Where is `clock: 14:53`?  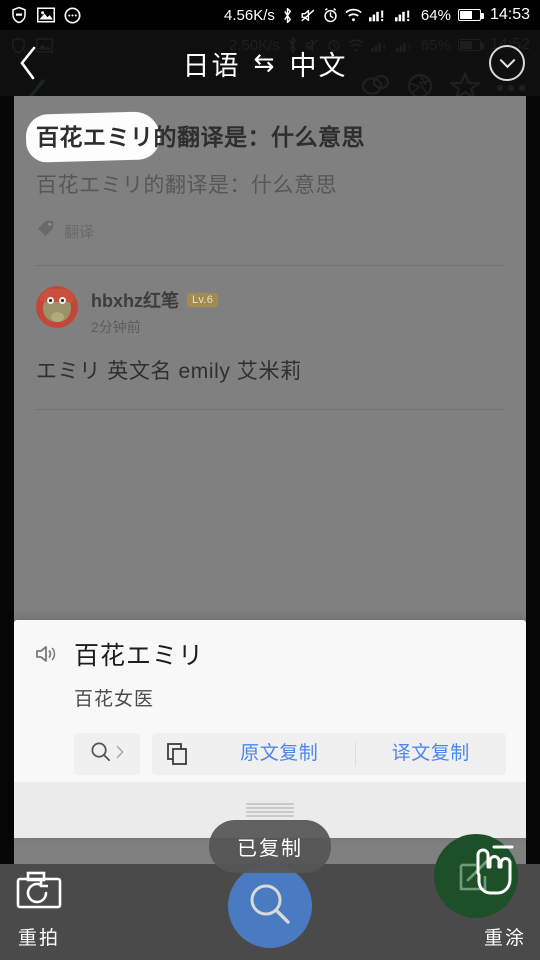
clock: 14:53 is located at coordinates (509, 14).